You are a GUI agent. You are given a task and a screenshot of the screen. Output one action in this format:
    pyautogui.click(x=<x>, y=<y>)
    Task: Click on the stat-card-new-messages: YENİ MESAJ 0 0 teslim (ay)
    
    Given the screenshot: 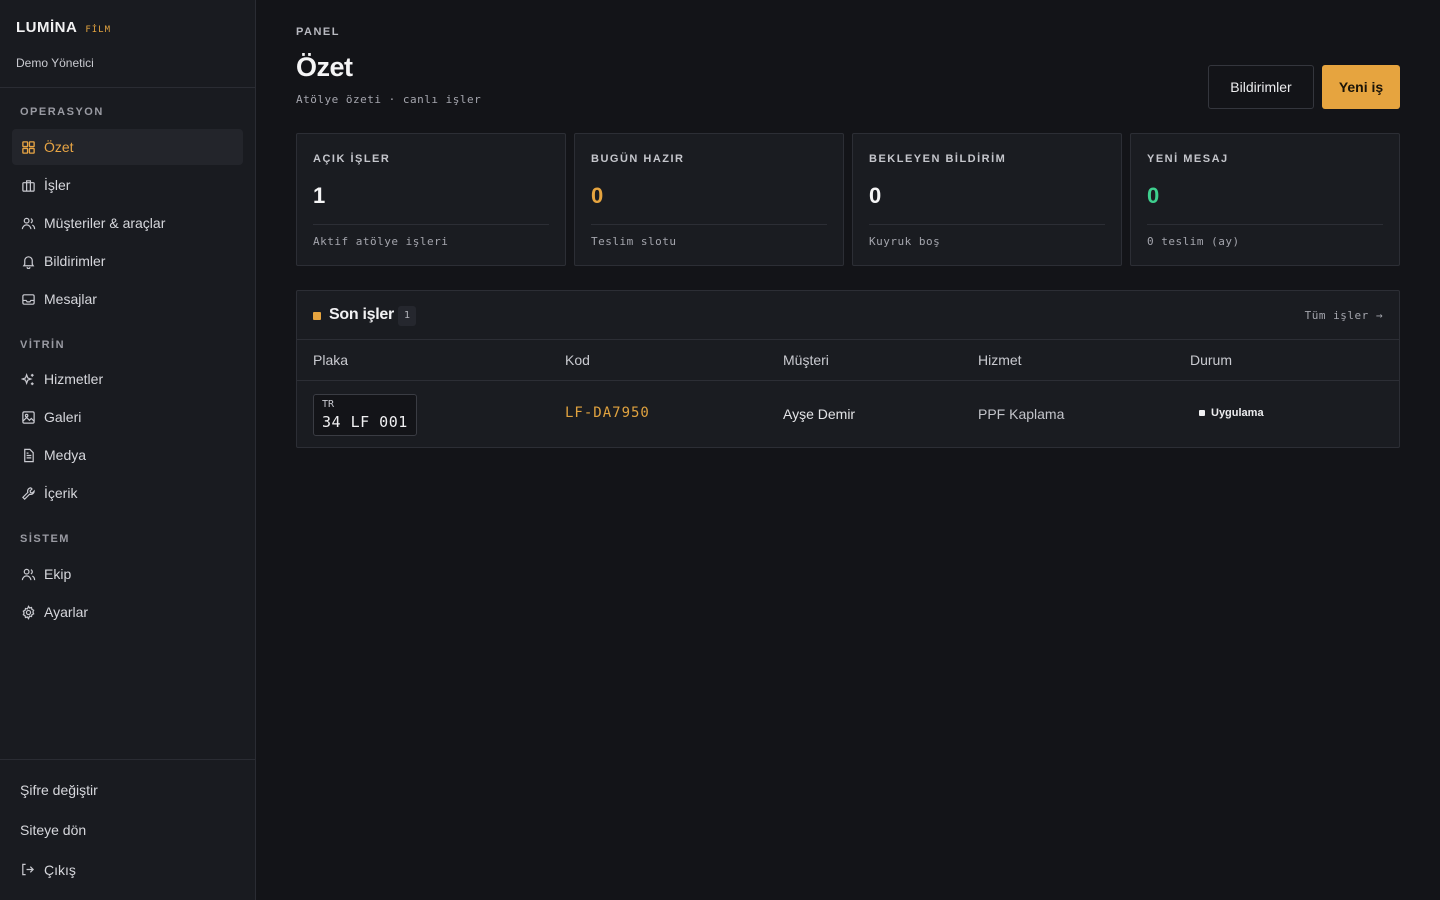 What is the action you would take?
    pyautogui.click(x=1265, y=199)
    